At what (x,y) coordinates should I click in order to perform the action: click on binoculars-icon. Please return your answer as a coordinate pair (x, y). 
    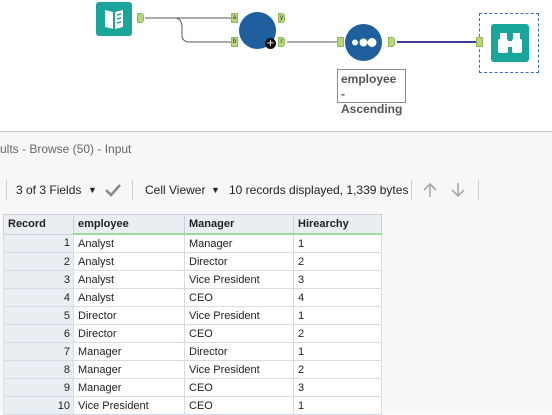
    Looking at the image, I should click on (510, 43).